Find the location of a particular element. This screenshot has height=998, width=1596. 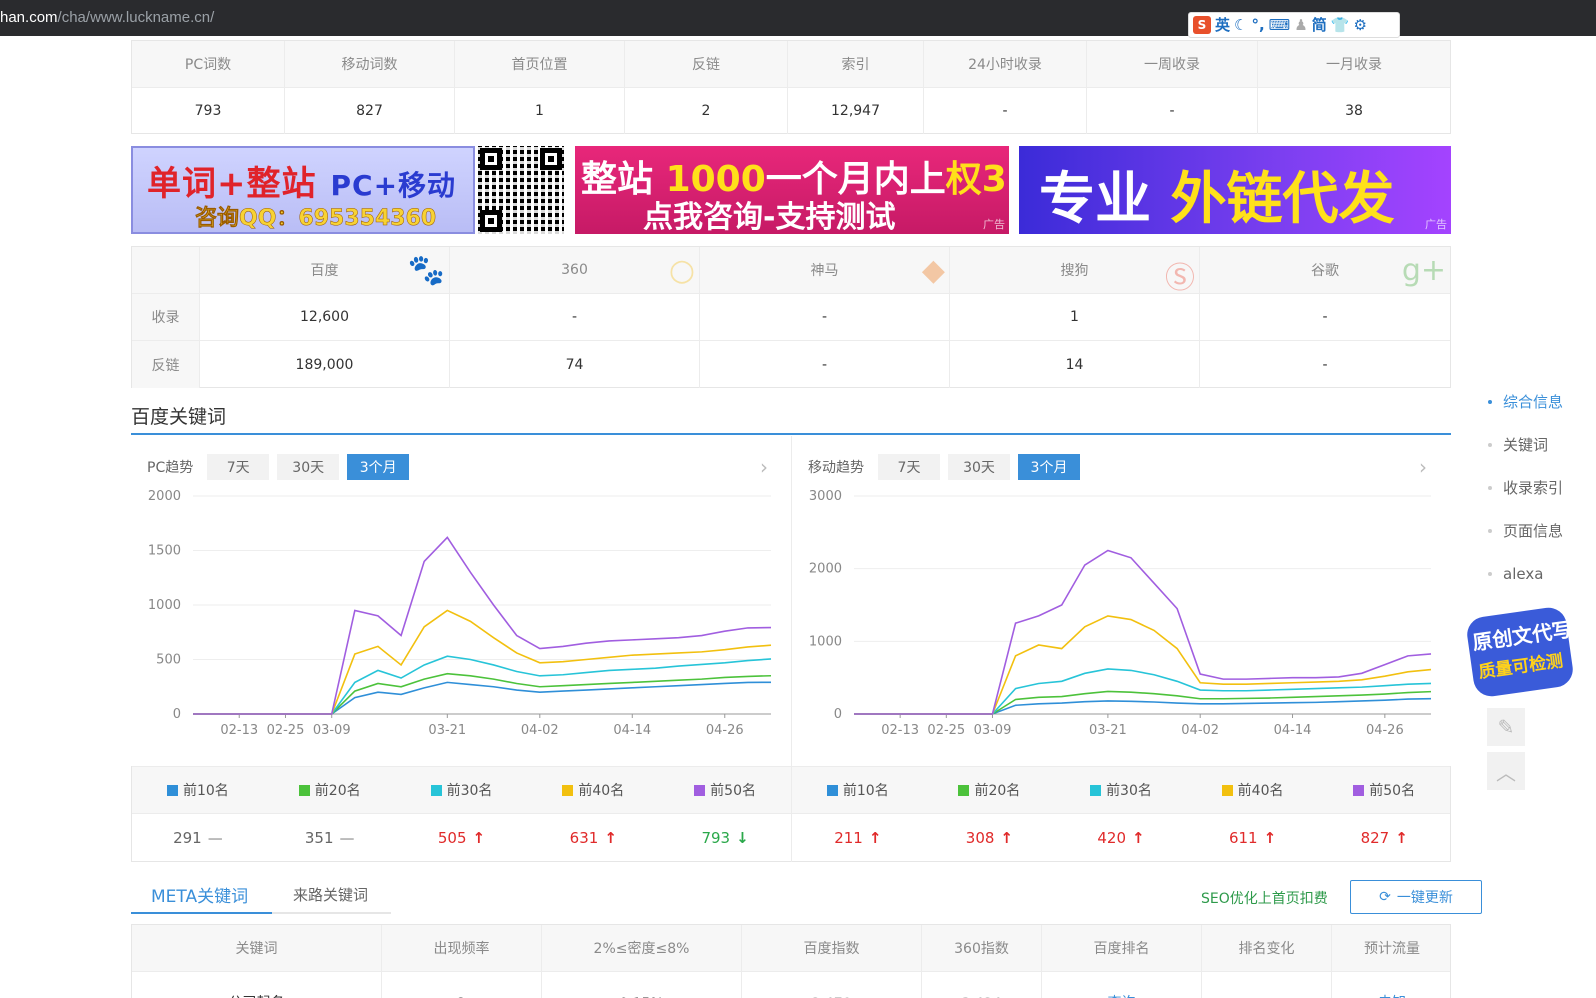

section-divider is located at coordinates (791, 434).